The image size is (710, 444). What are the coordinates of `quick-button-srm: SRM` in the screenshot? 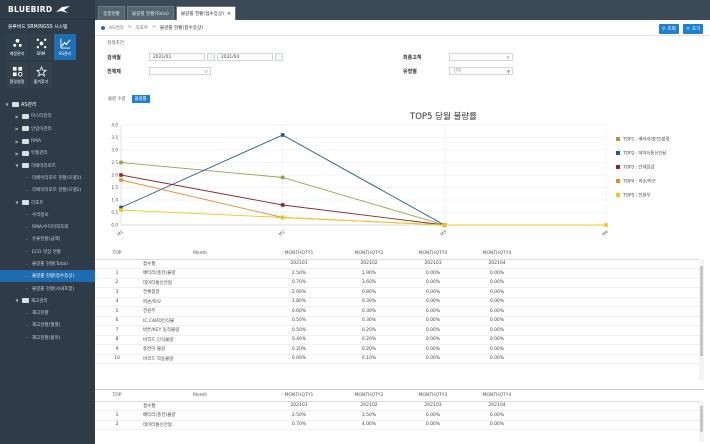 It's located at (41, 47).